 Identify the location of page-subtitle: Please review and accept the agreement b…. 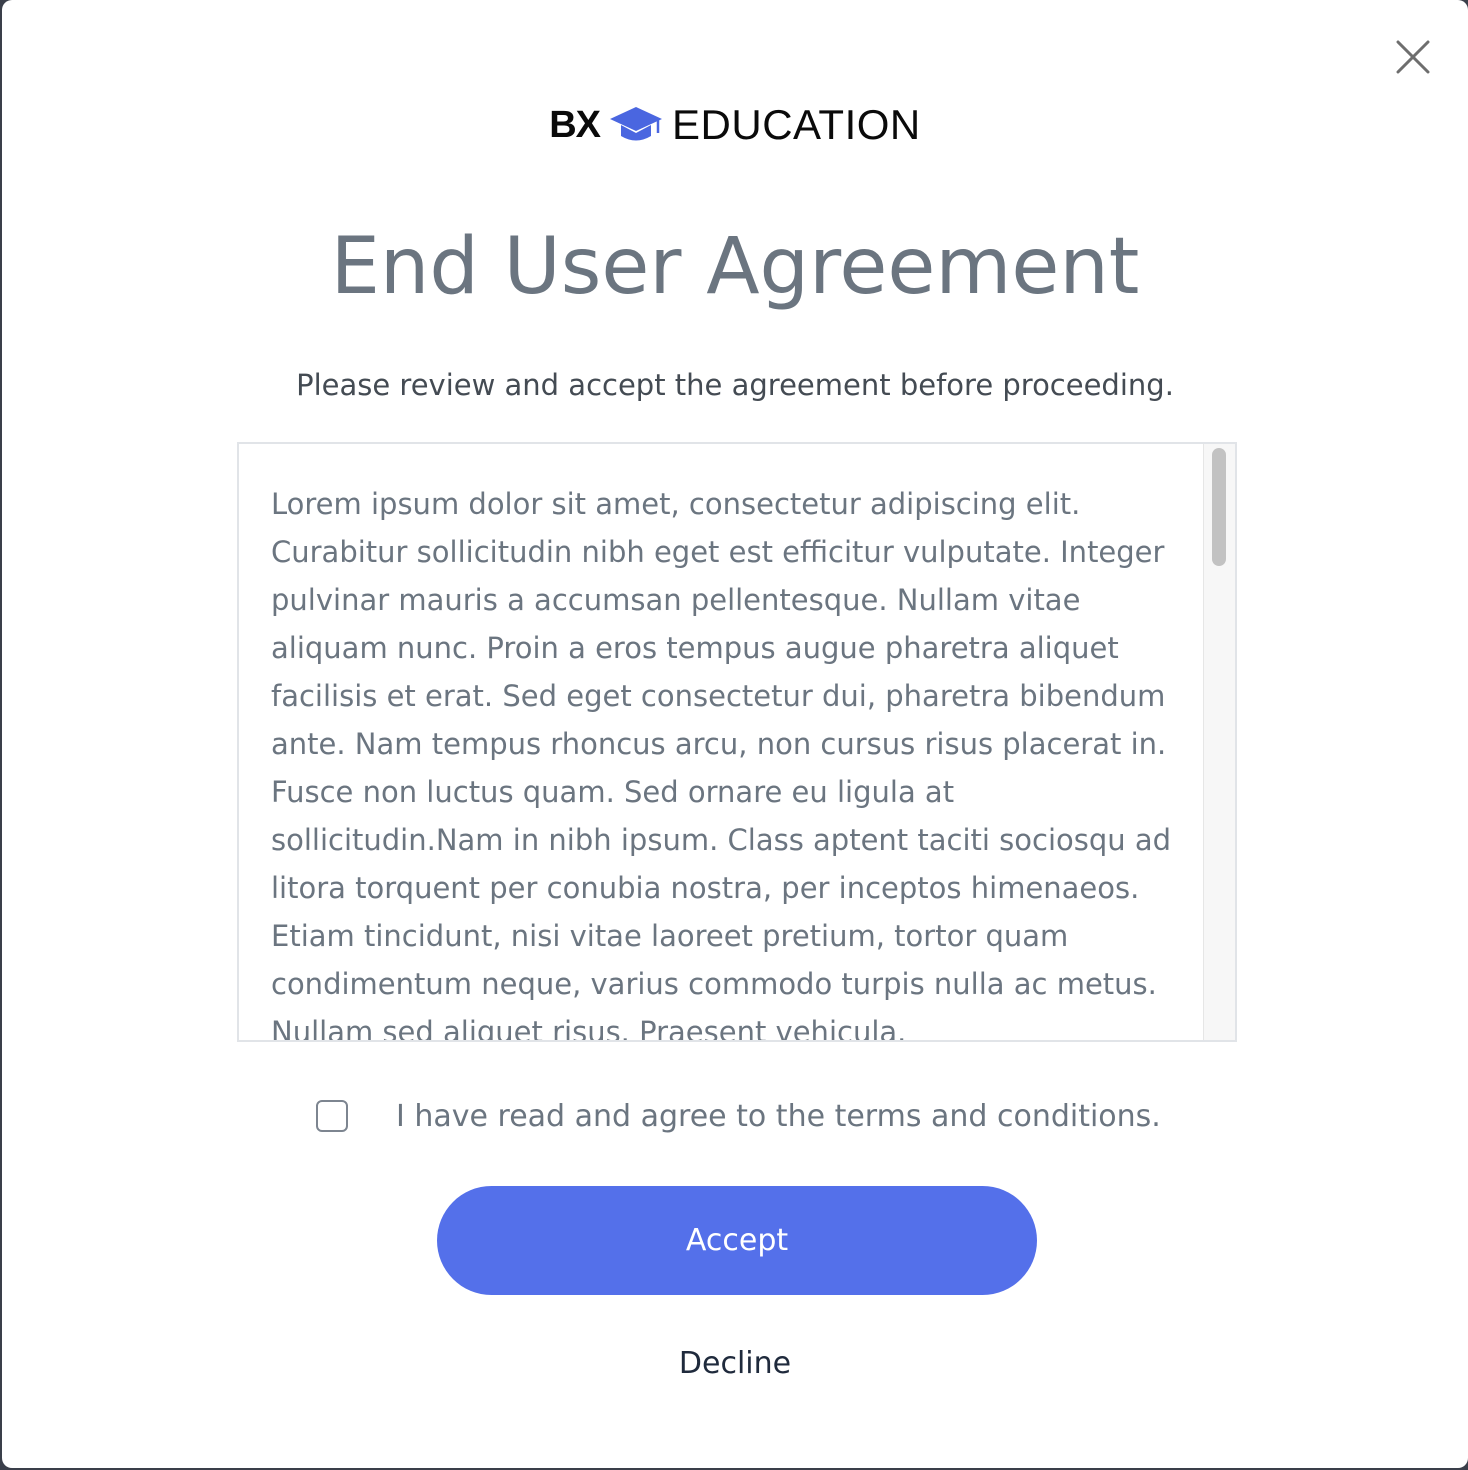
(735, 385).